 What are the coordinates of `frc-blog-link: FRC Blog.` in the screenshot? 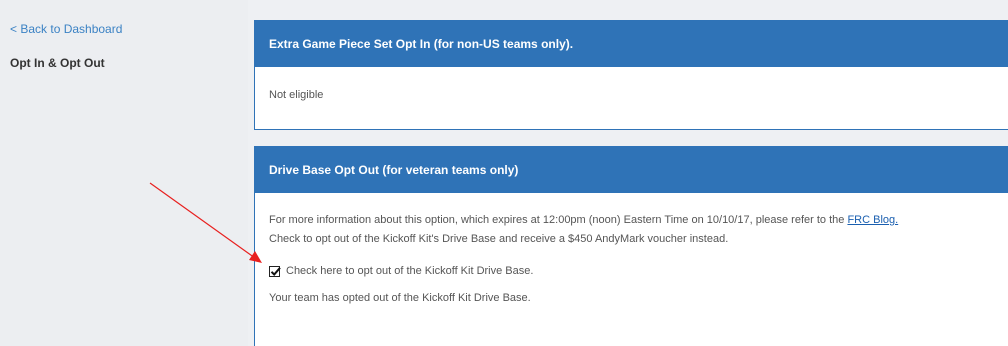 It's located at (872, 220).